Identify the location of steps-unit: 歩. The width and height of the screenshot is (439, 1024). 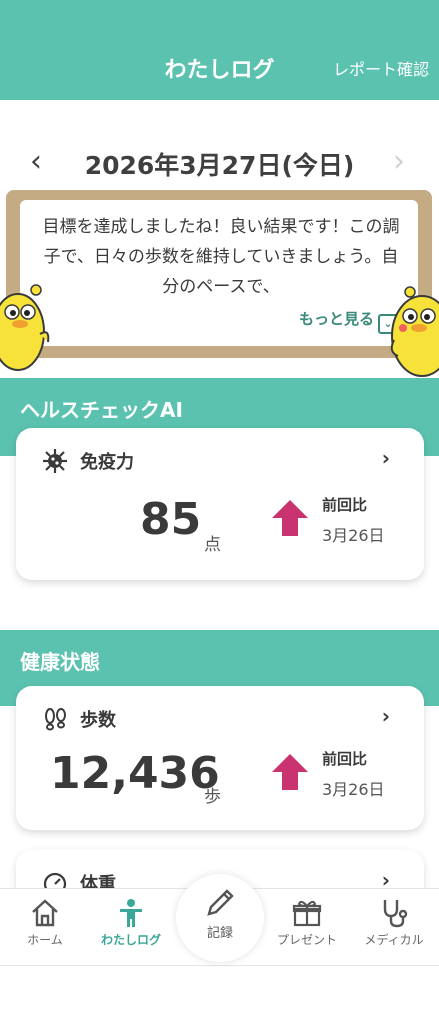
(212, 797).